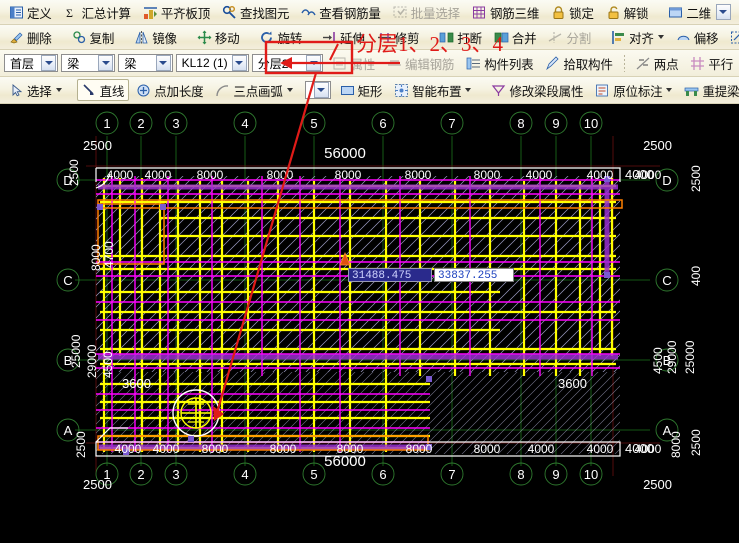 Image resolution: width=739 pixels, height=543 pixels. What do you see at coordinates (537, 90) in the screenshot?
I see `toolbar-item-modify-beam-segment: 修改梁段属性` at bounding box center [537, 90].